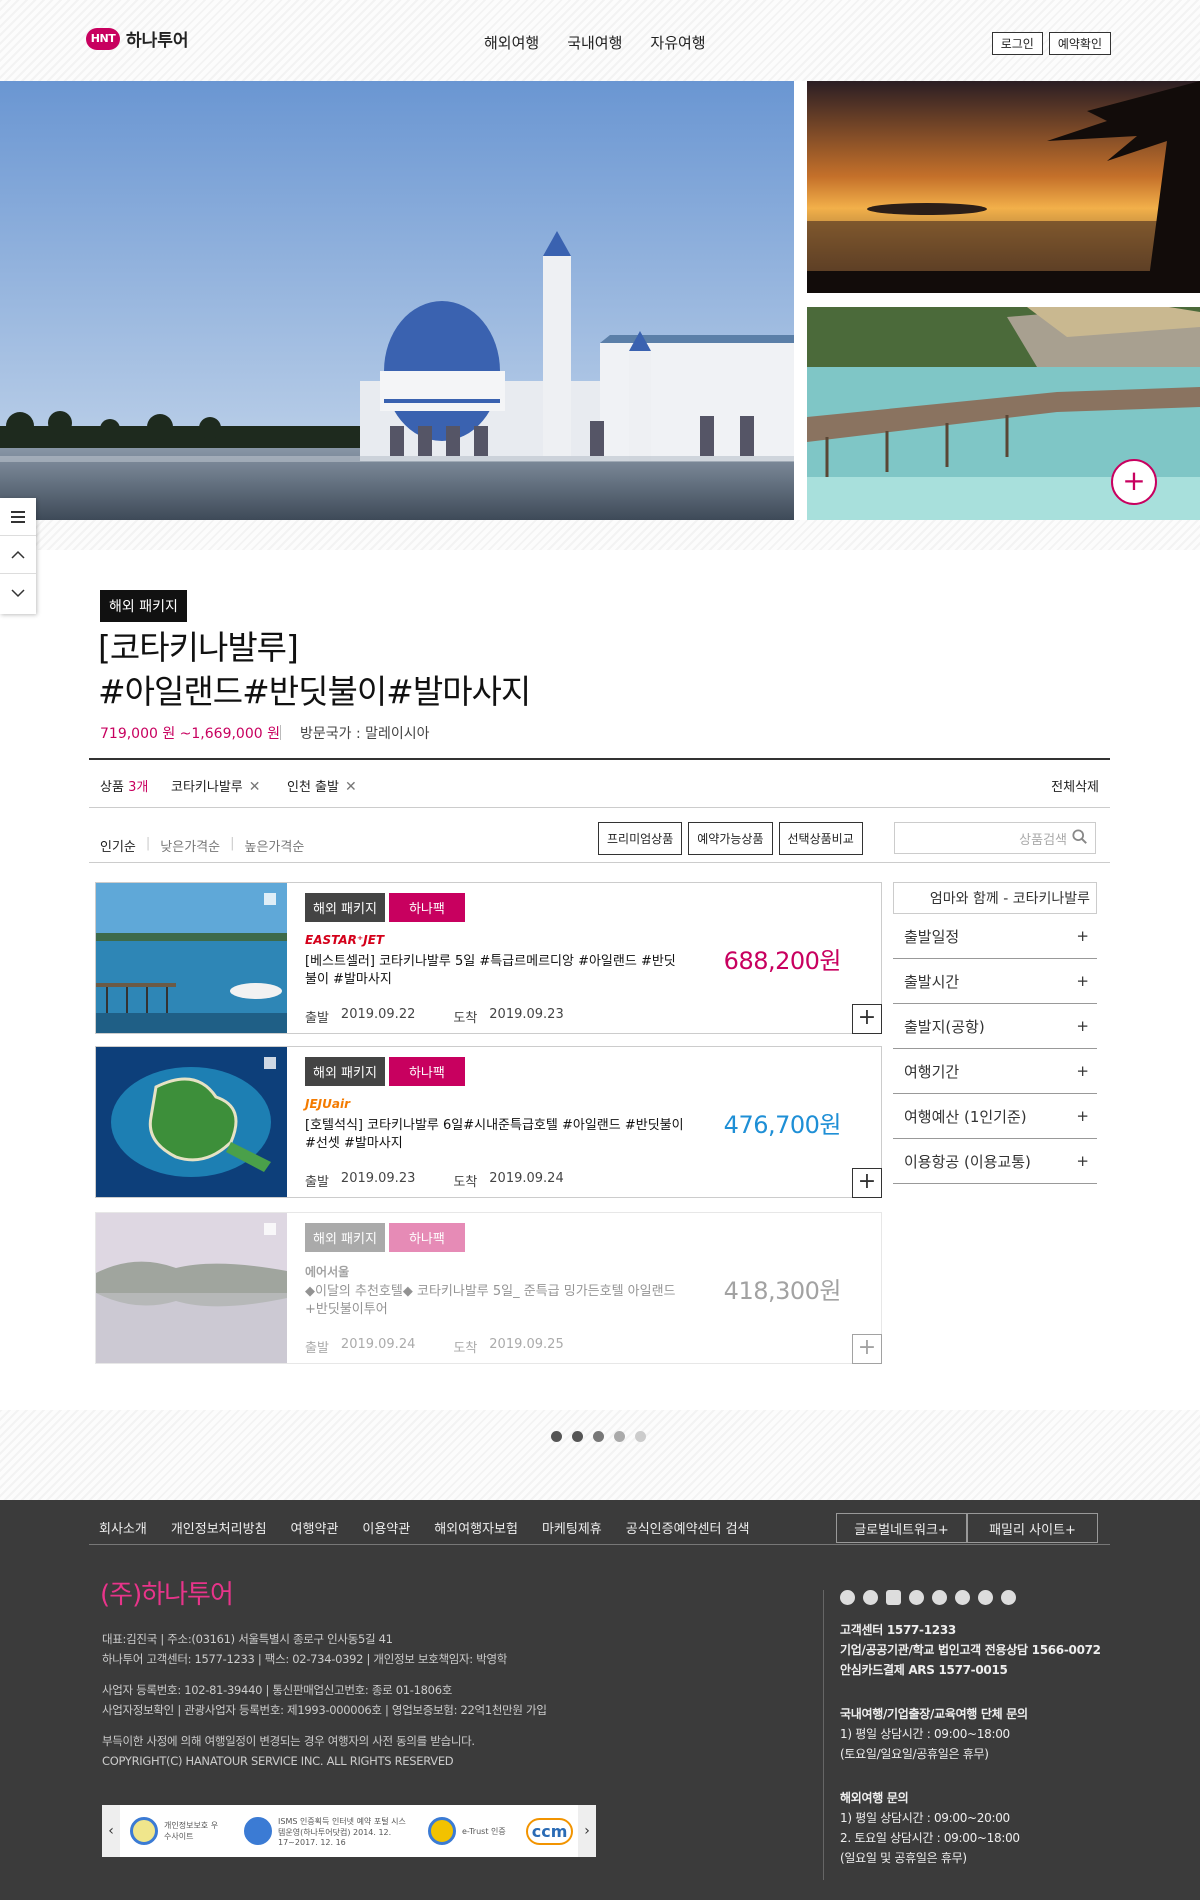 This screenshot has width=1200, height=1900. Describe the element at coordinates (995, 981) in the screenshot. I see `filter-departure-time: 출발시간 +` at that location.